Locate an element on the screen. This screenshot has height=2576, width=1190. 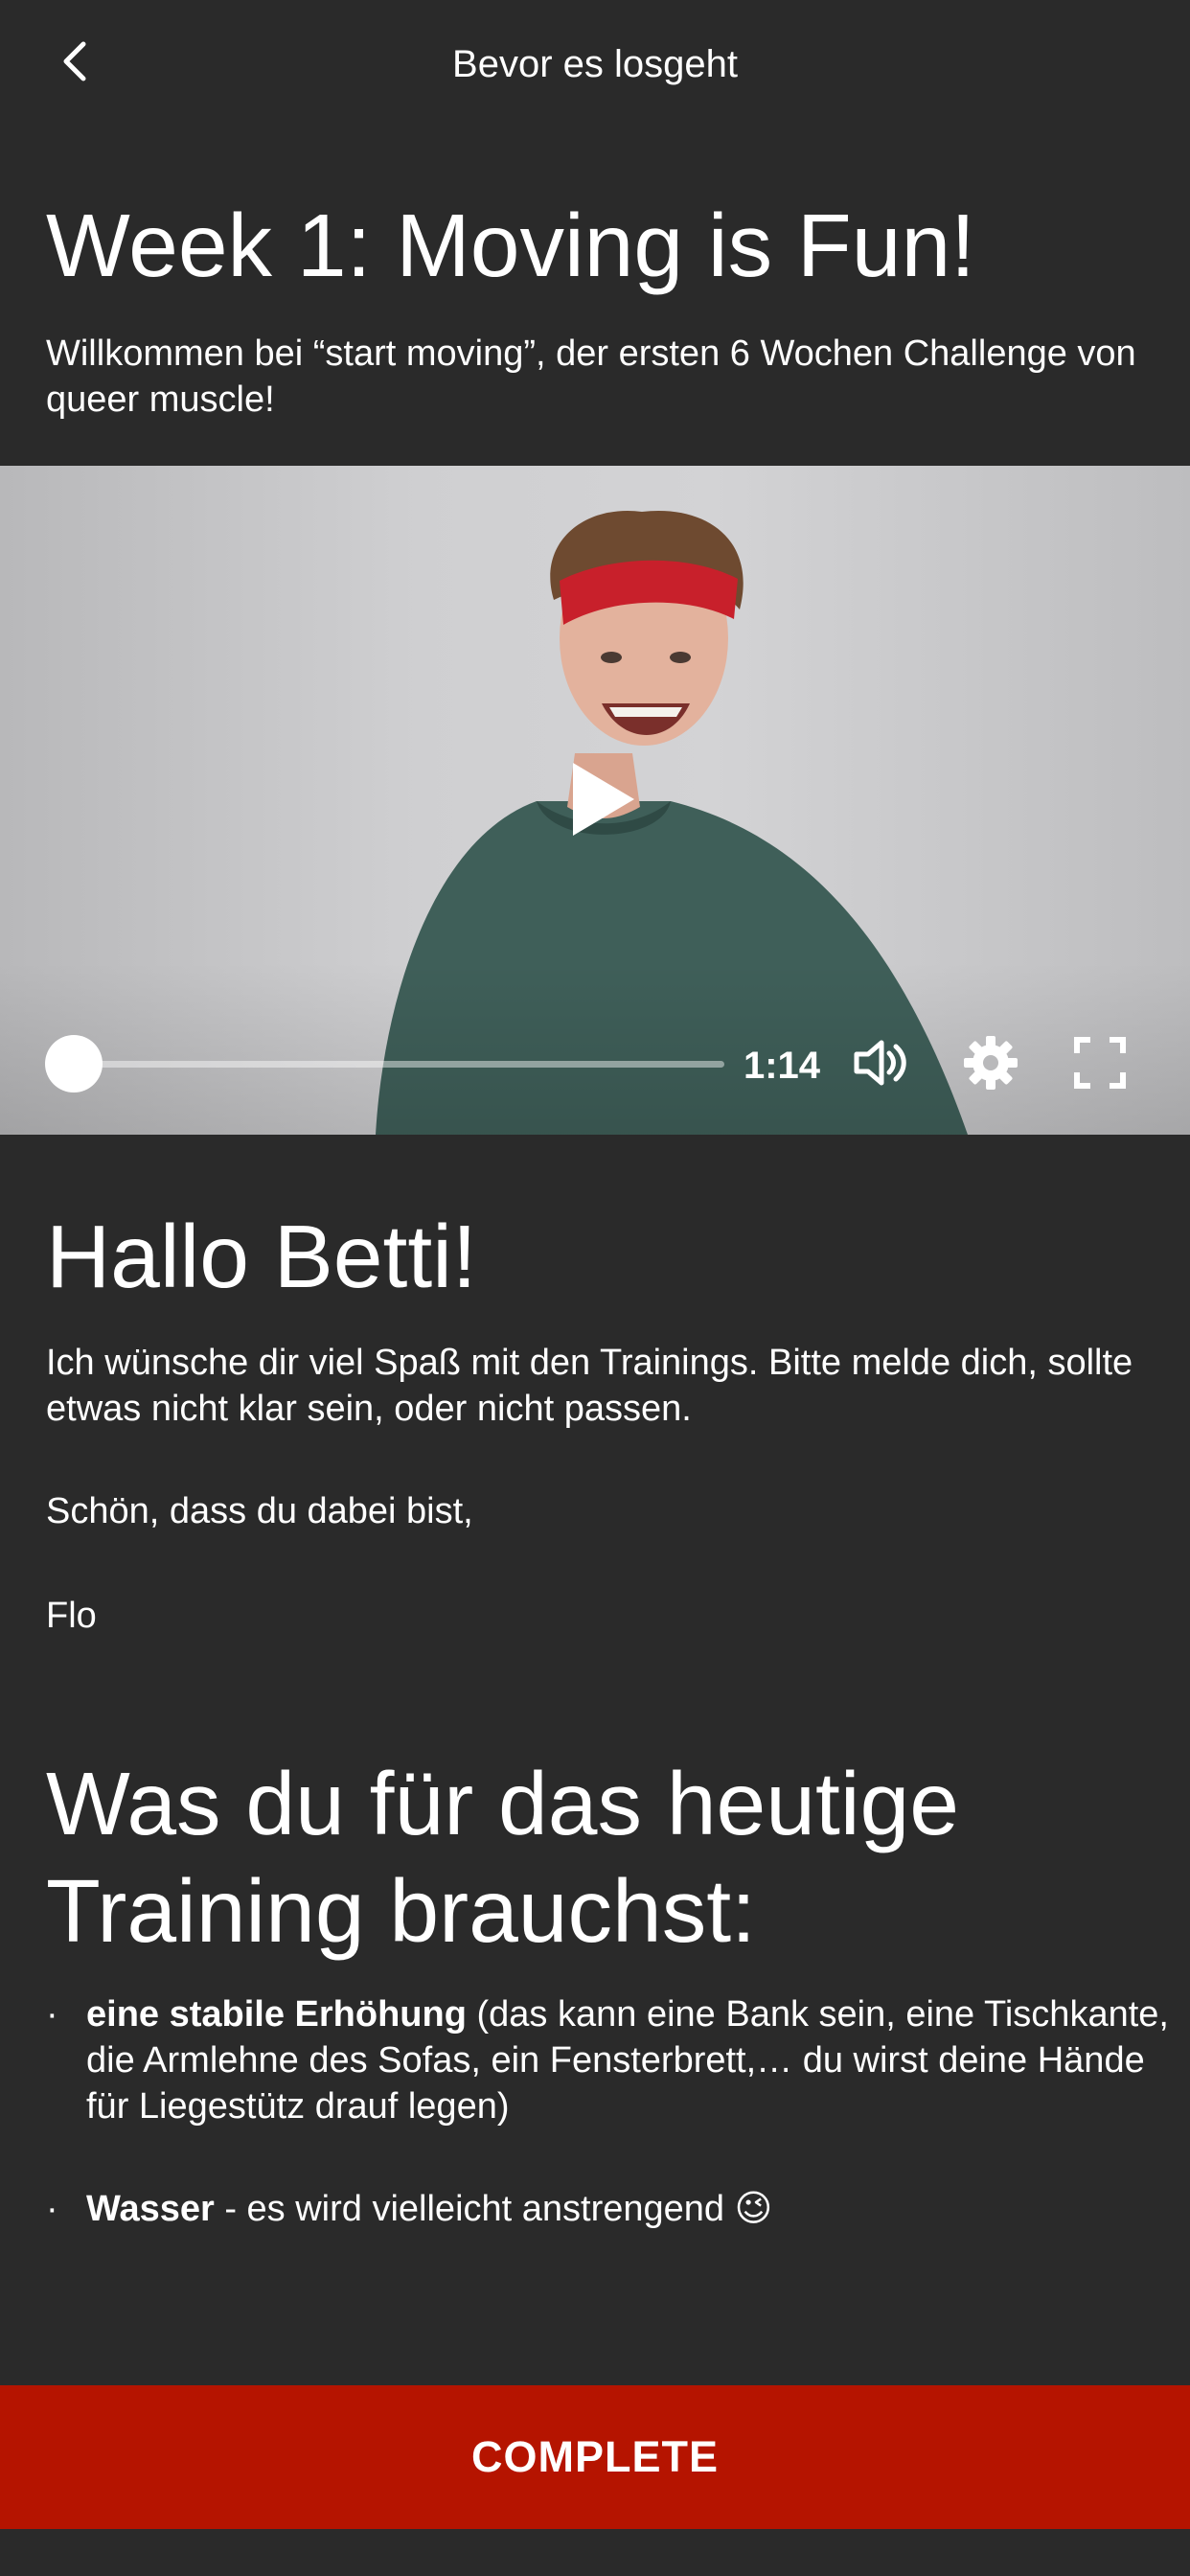
volume-icon is located at coordinates (883, 1065).